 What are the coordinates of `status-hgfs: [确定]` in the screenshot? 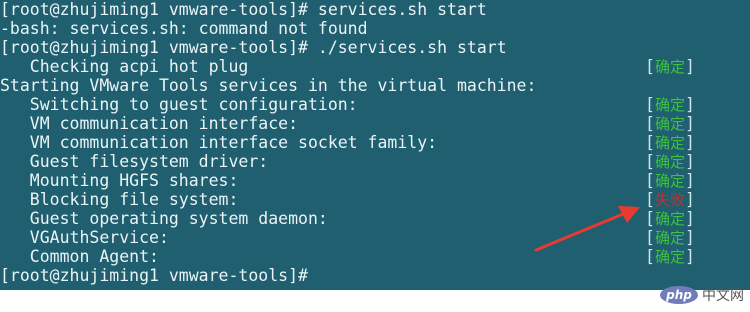 It's located at (670, 180).